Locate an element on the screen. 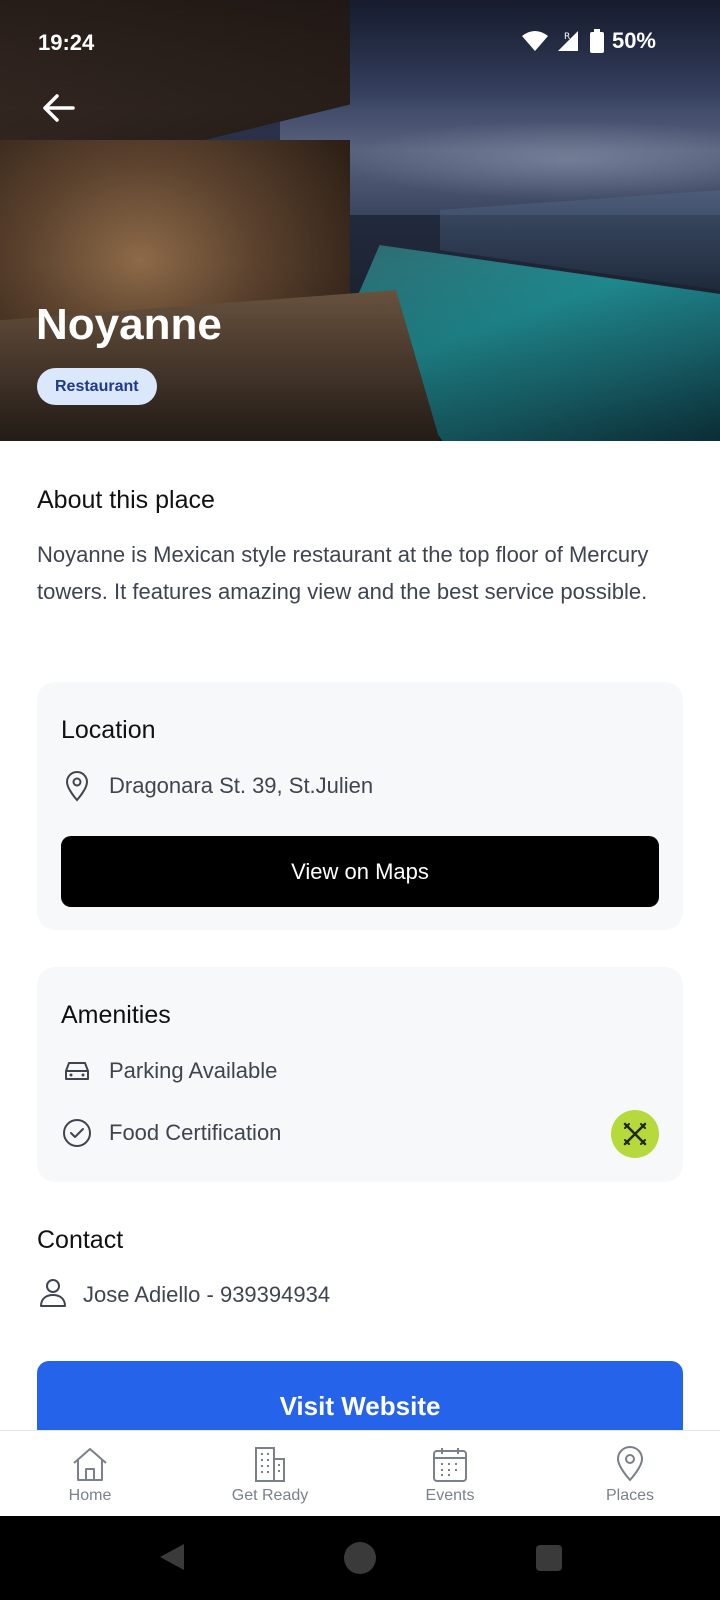 The image size is (720, 1600). battery-percentage: 50% is located at coordinates (633, 40).